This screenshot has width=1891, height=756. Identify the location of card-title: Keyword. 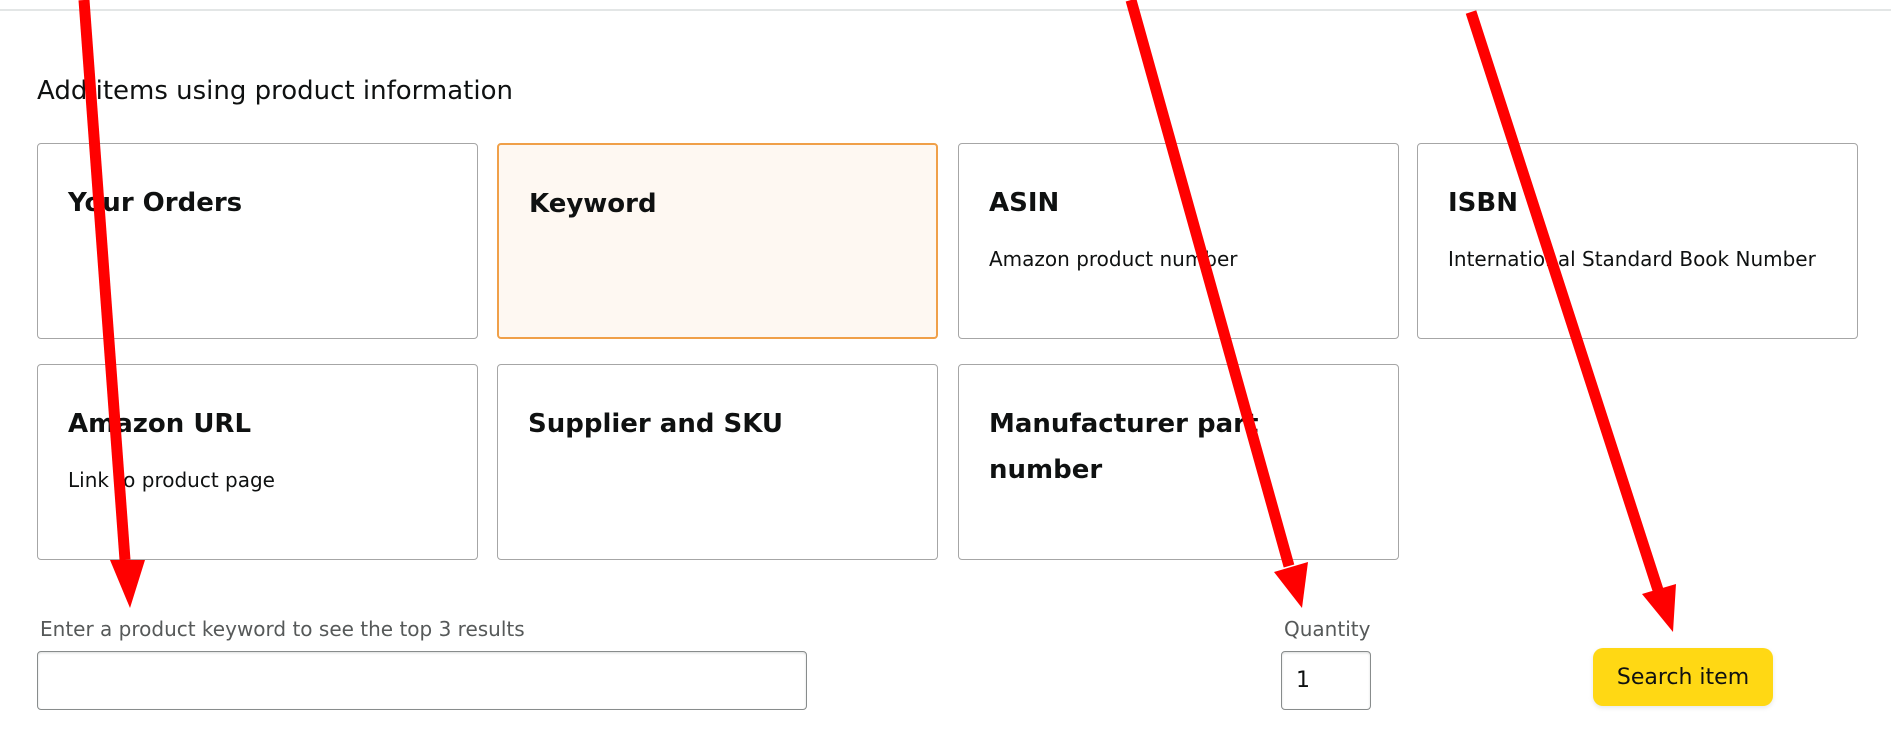
(593, 204).